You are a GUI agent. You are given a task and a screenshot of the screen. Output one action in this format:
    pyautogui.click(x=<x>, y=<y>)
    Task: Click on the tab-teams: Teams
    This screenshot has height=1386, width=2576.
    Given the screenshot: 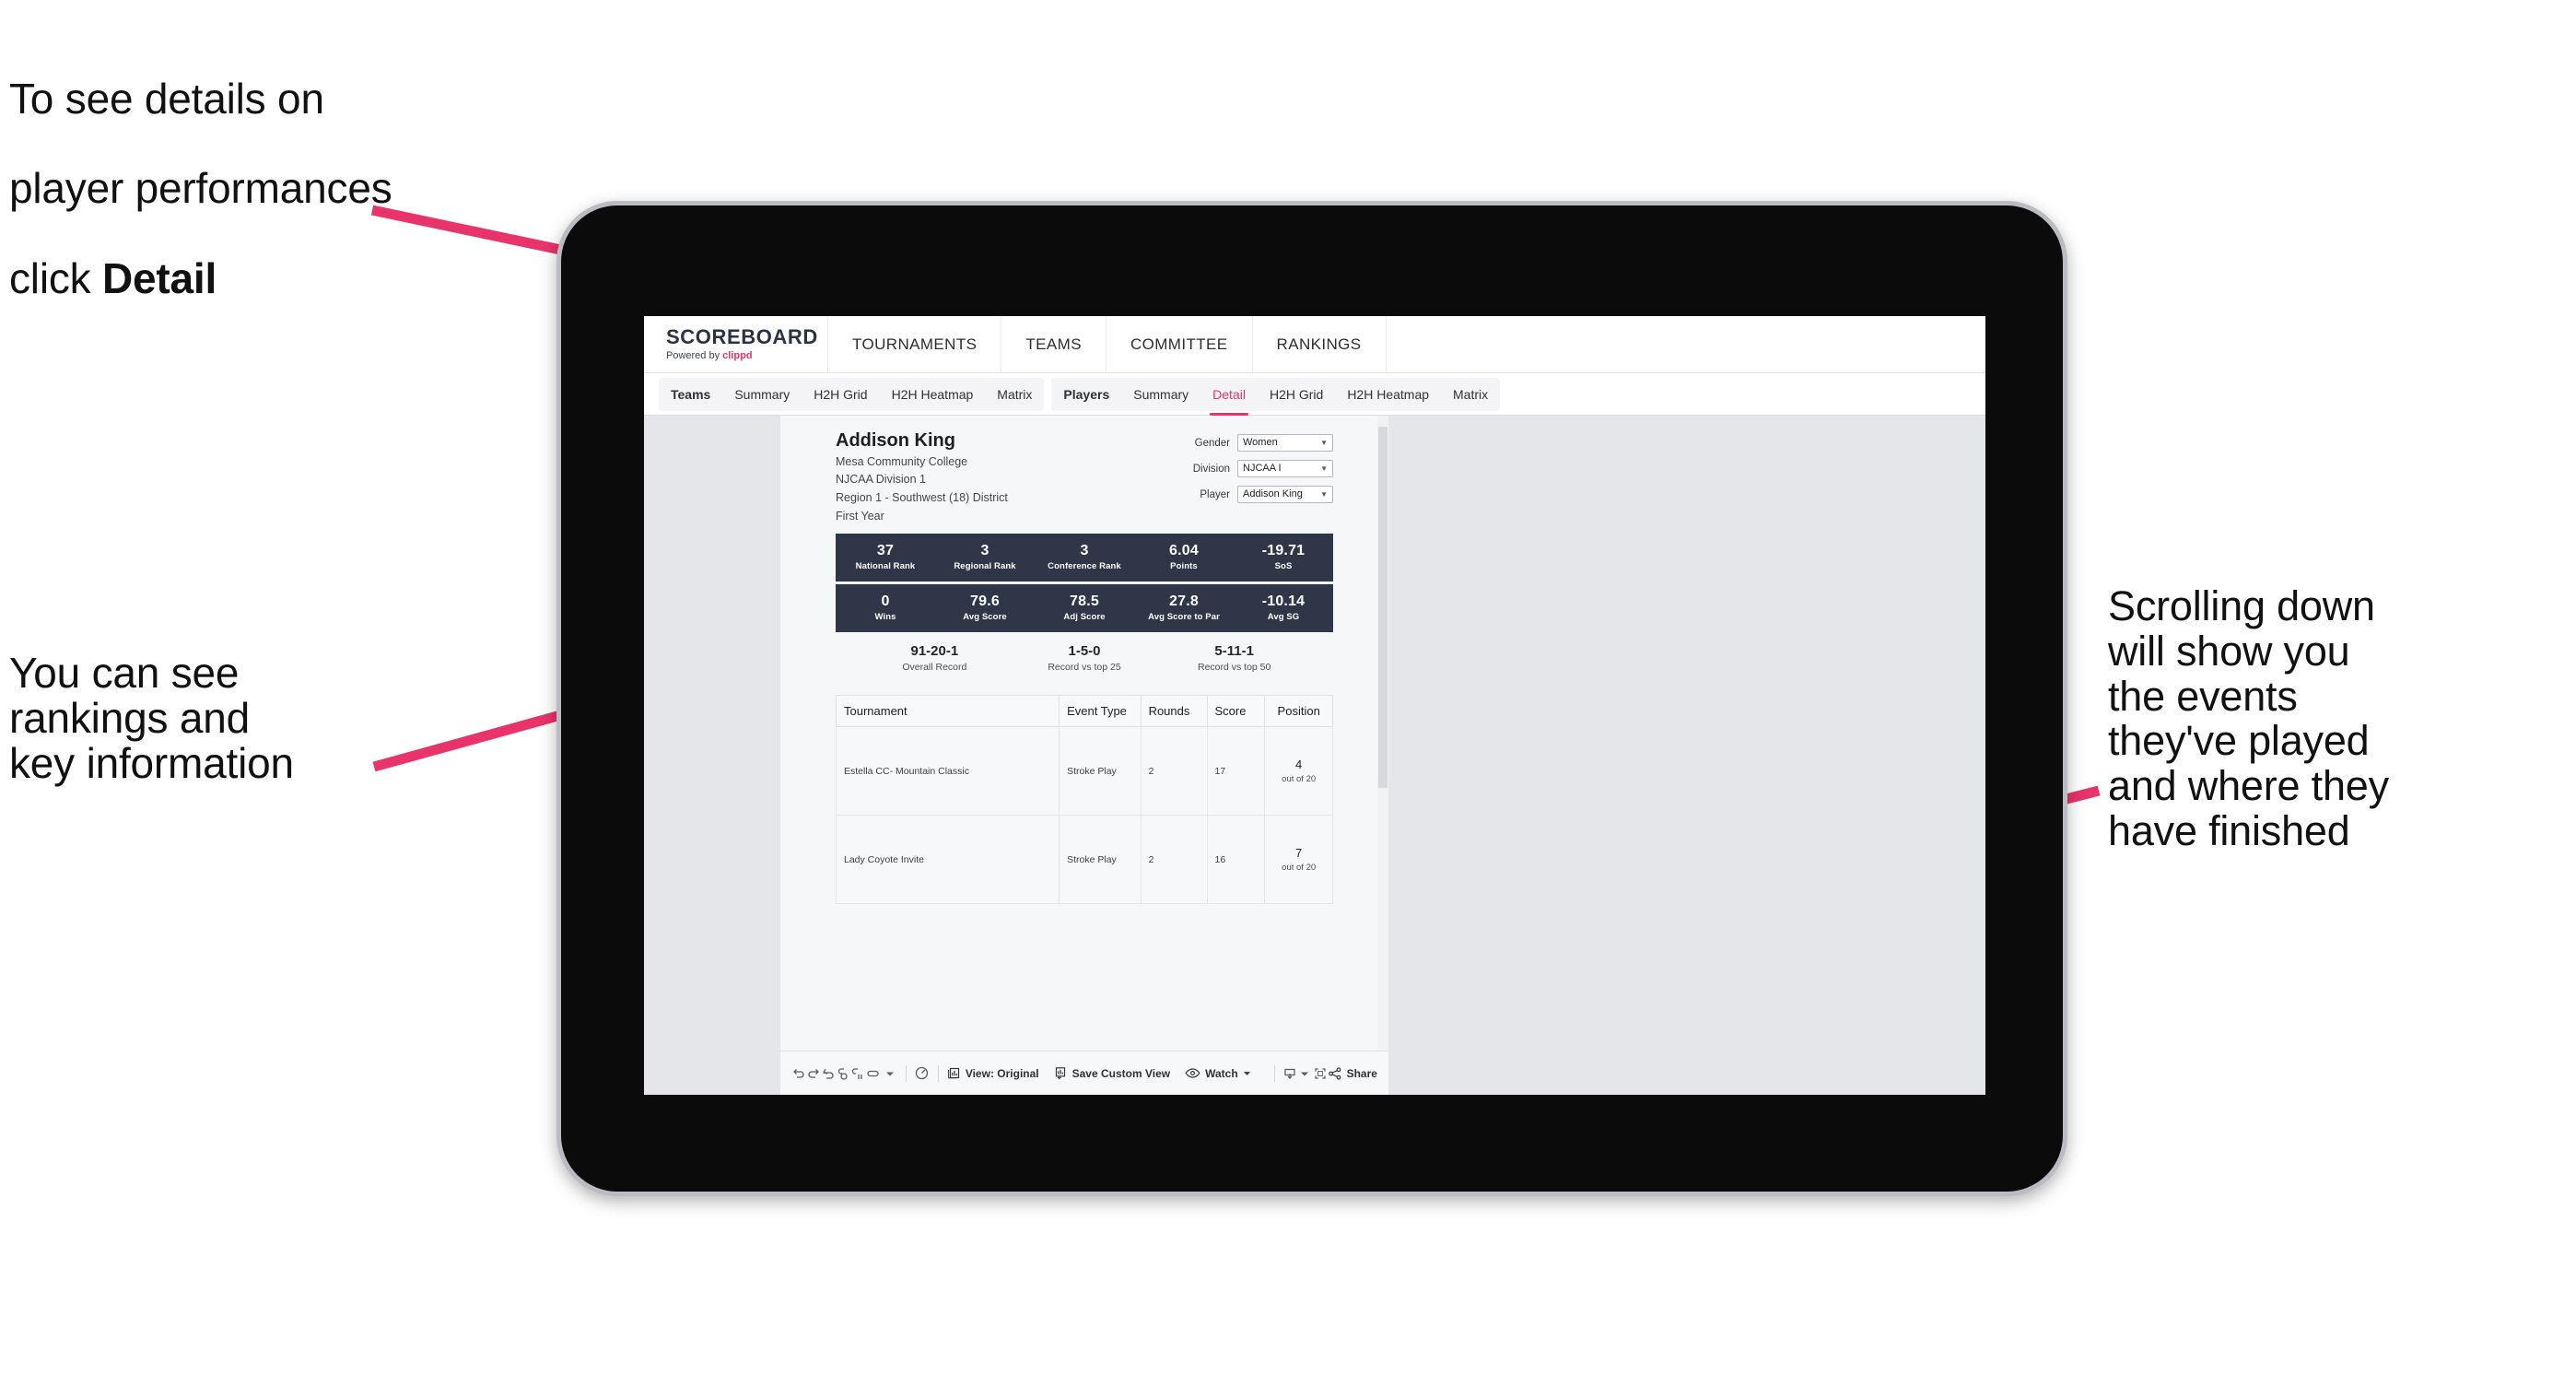 What is the action you would take?
    pyautogui.click(x=690, y=394)
    